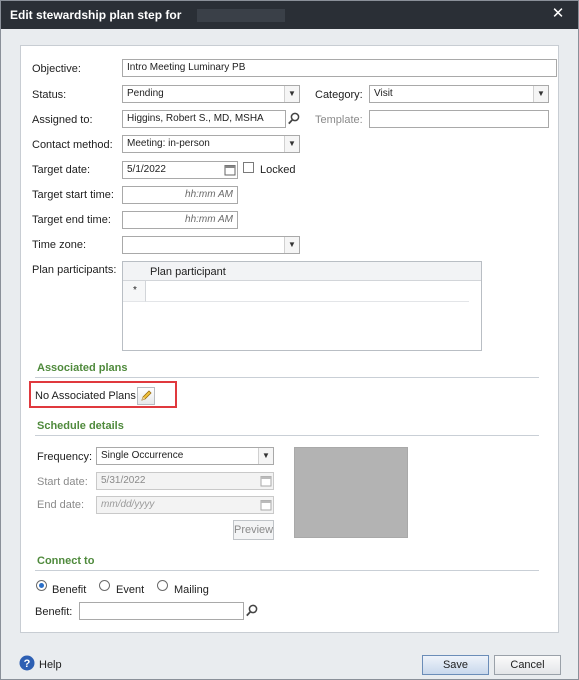 Image resolution: width=579 pixels, height=680 pixels. I want to click on event-radio-label: Event, so click(130, 590).